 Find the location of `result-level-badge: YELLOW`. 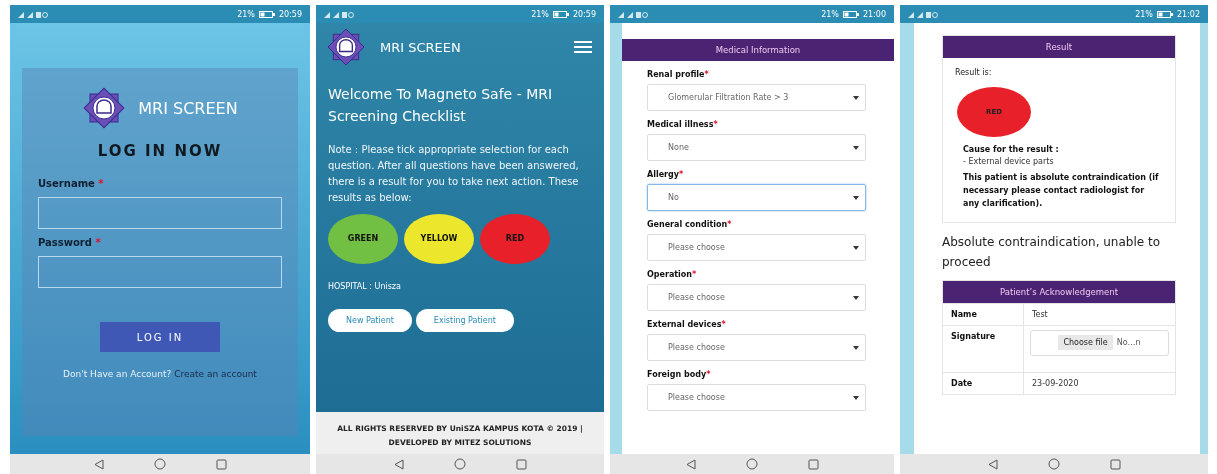

result-level-badge: YELLOW is located at coordinates (439, 238).